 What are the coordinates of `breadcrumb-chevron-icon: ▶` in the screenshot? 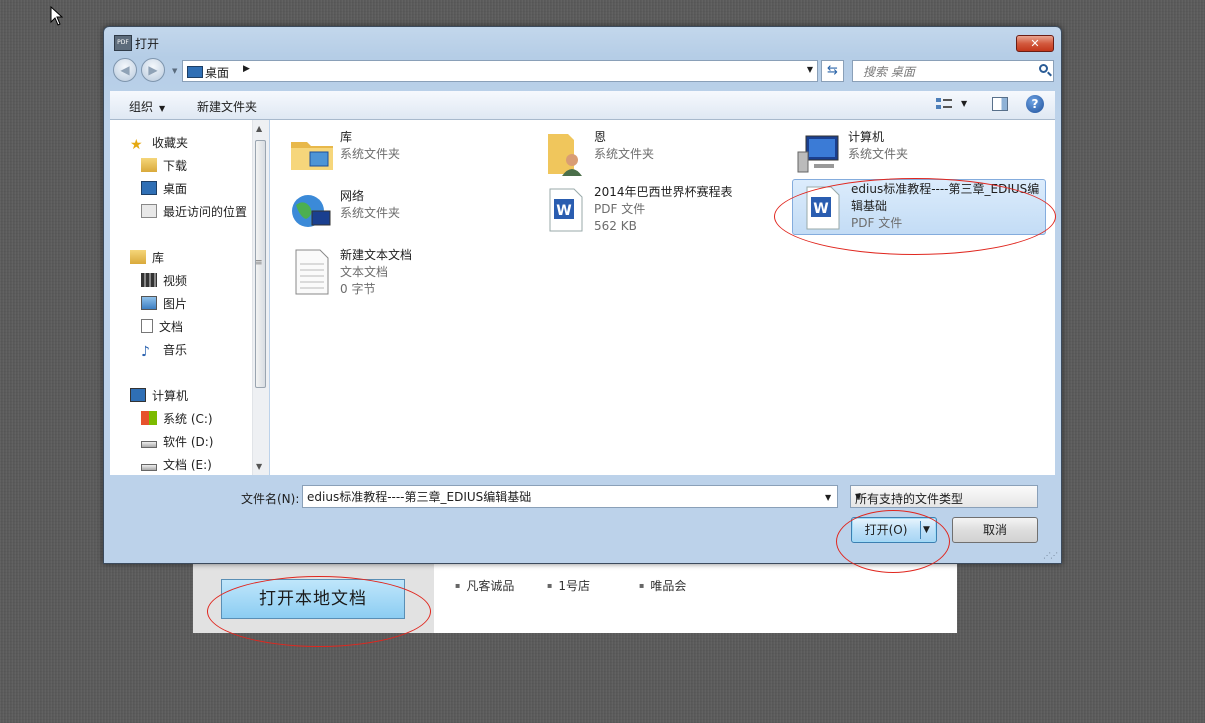 It's located at (246, 69).